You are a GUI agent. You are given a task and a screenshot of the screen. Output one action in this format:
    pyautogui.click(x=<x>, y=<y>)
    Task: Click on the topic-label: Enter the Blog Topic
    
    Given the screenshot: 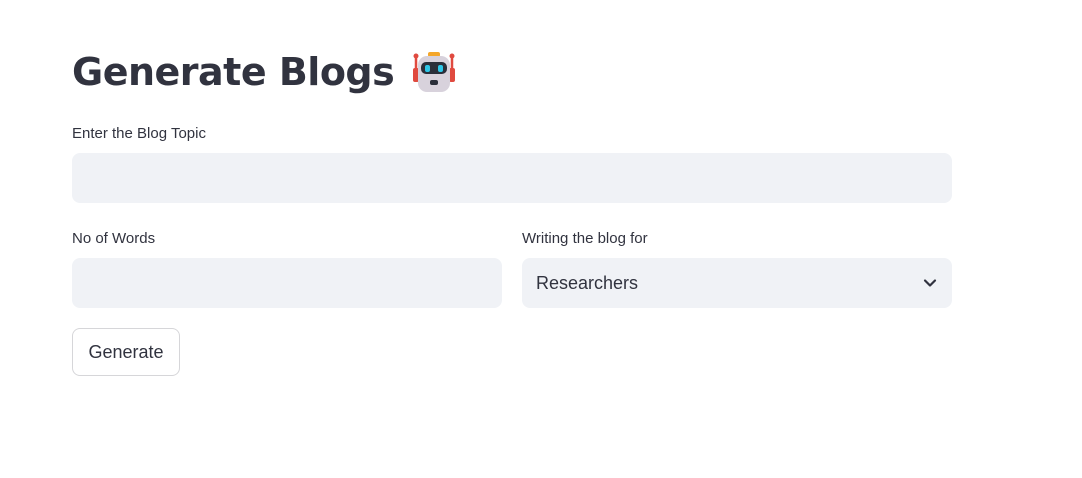 What is the action you would take?
    pyautogui.click(x=139, y=133)
    